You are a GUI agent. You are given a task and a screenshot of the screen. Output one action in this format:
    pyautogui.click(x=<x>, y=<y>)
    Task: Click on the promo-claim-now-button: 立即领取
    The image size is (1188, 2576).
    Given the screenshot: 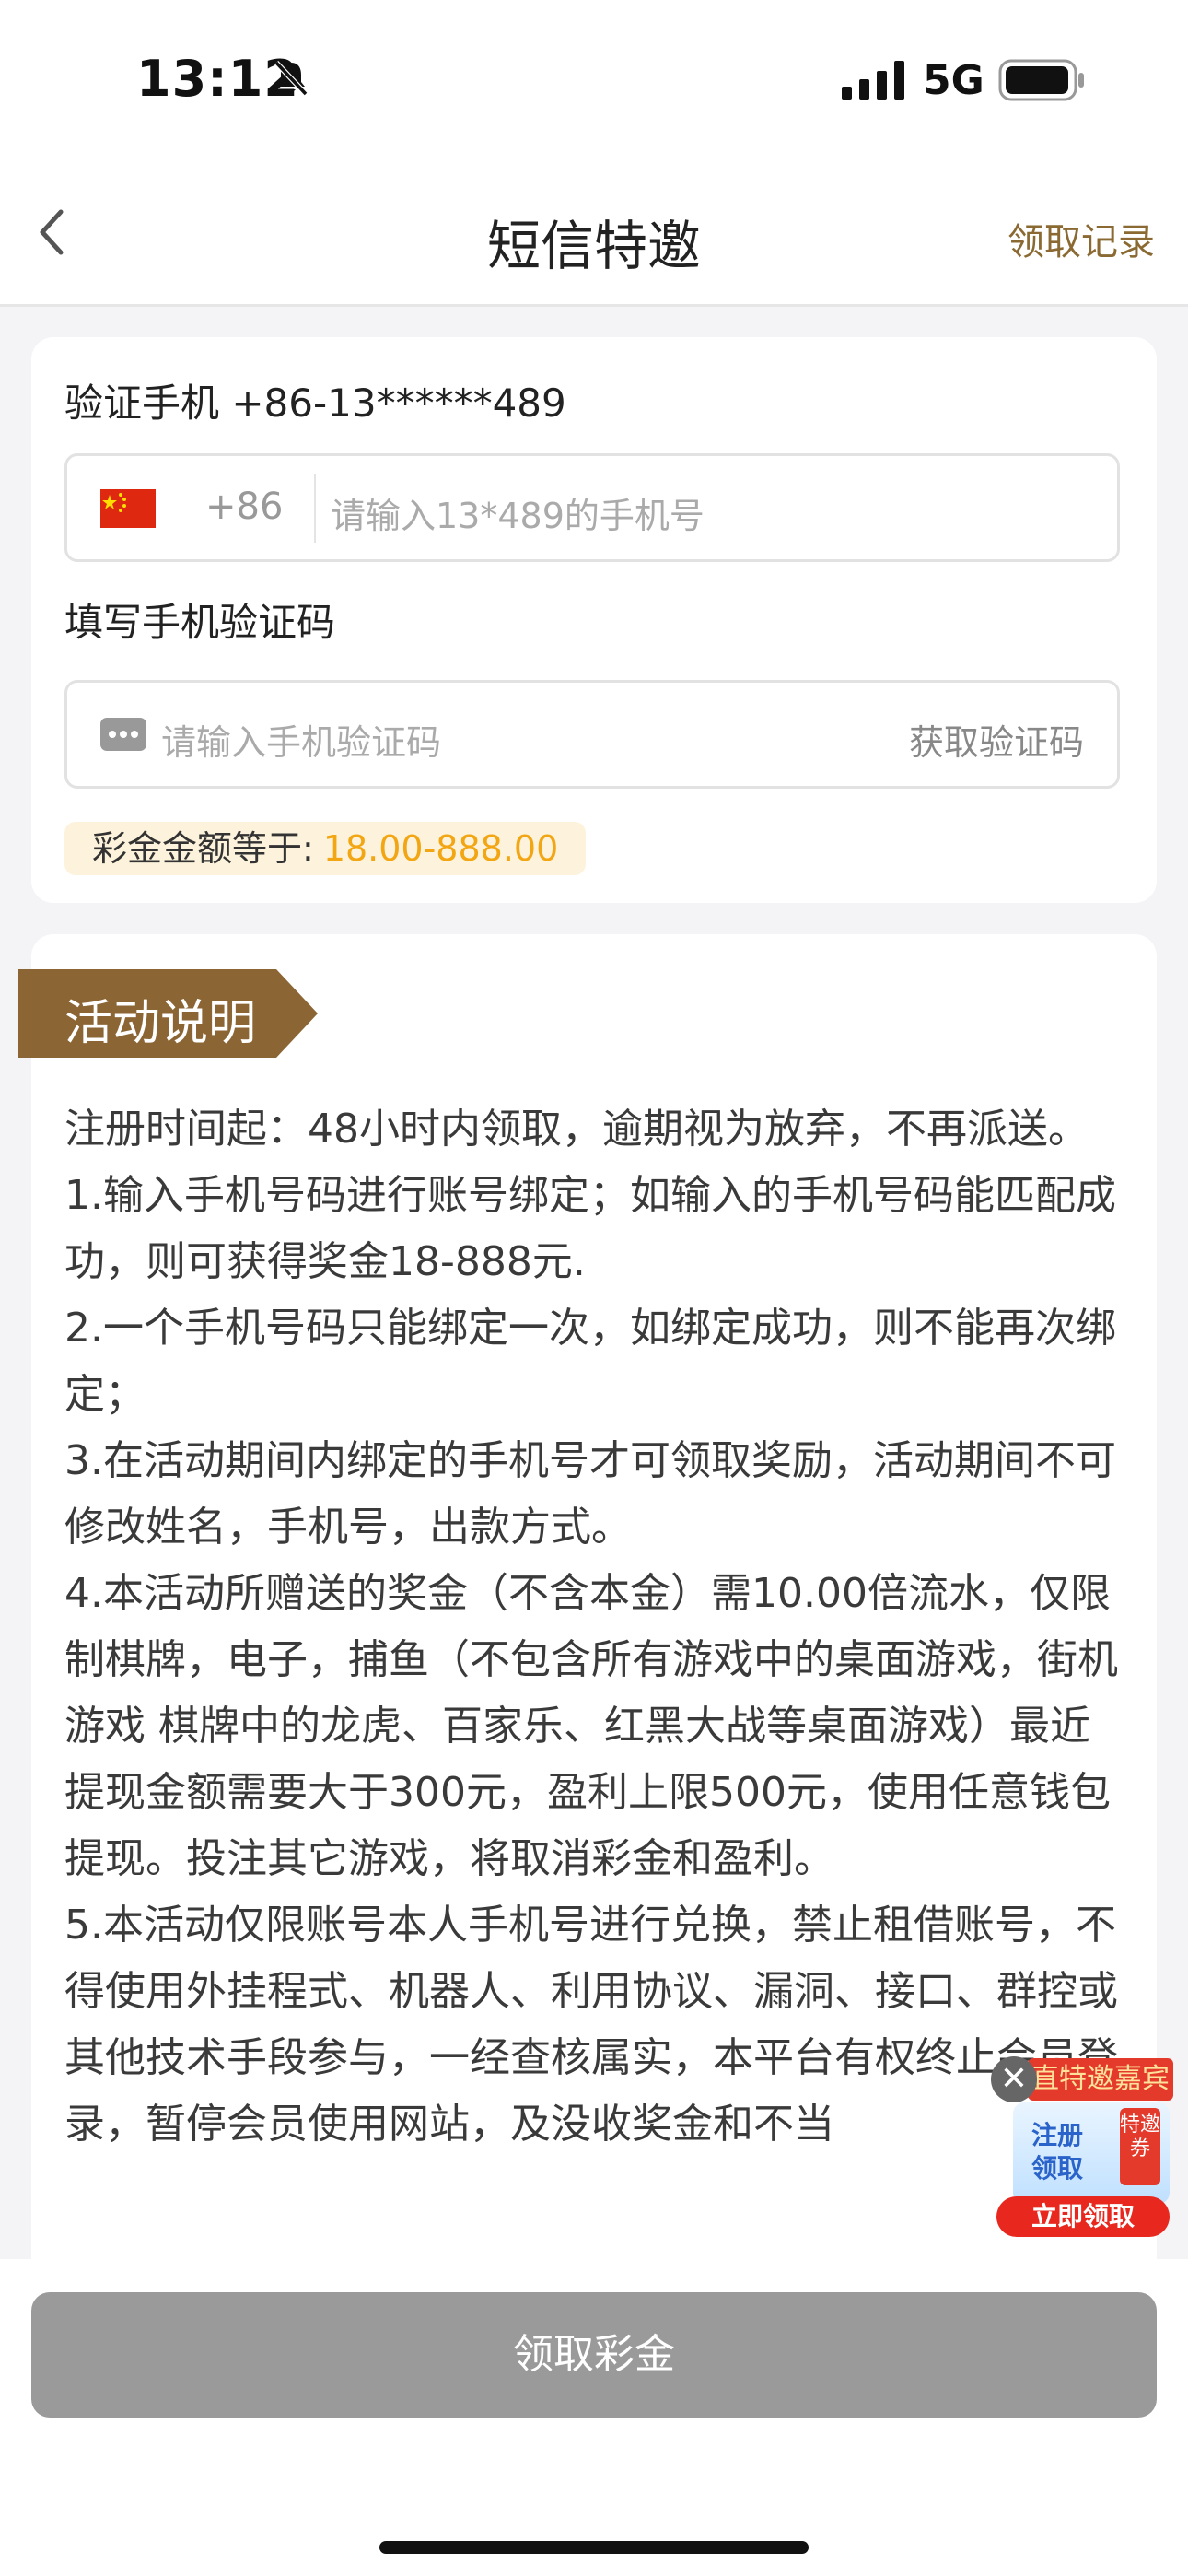 What is the action you would take?
    pyautogui.click(x=1083, y=2216)
    